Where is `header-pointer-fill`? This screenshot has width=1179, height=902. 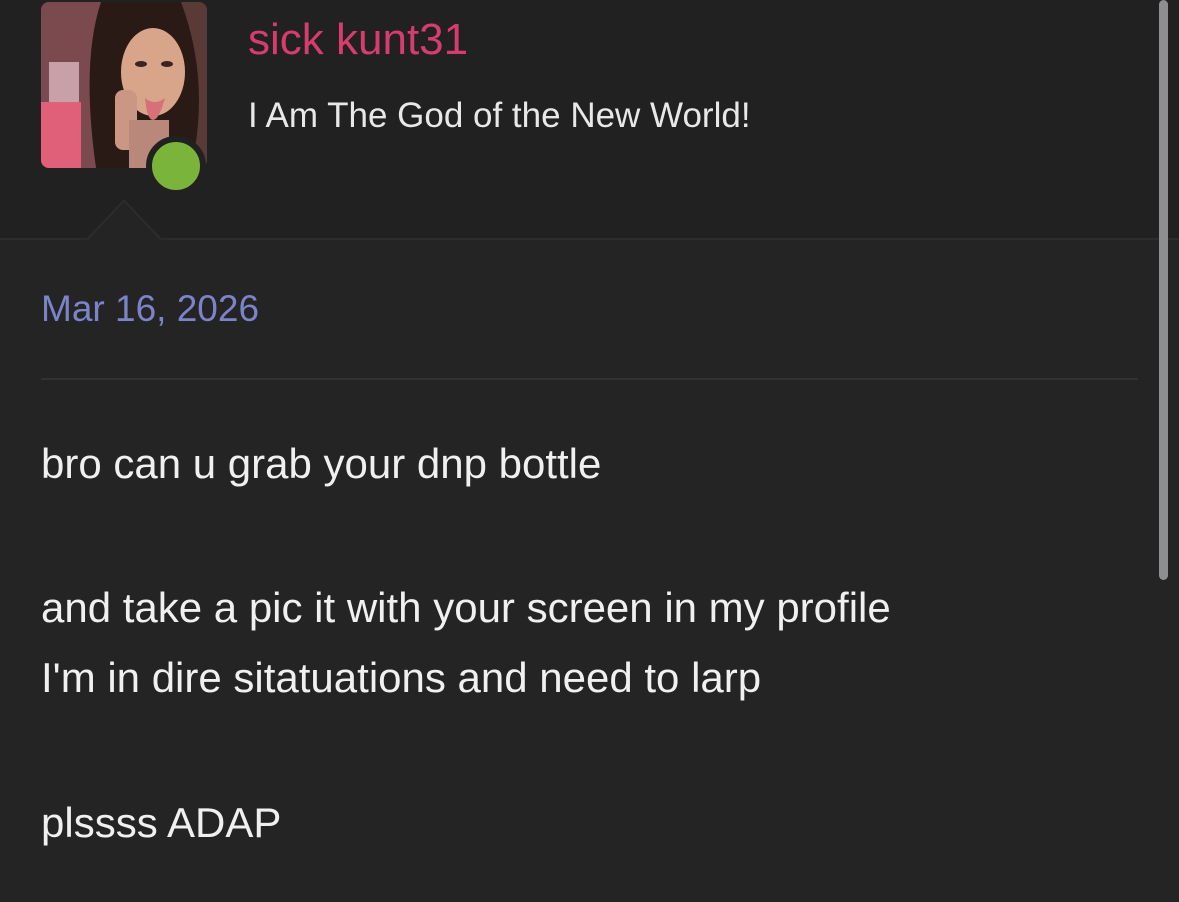
header-pointer-fill is located at coordinates (124, 221).